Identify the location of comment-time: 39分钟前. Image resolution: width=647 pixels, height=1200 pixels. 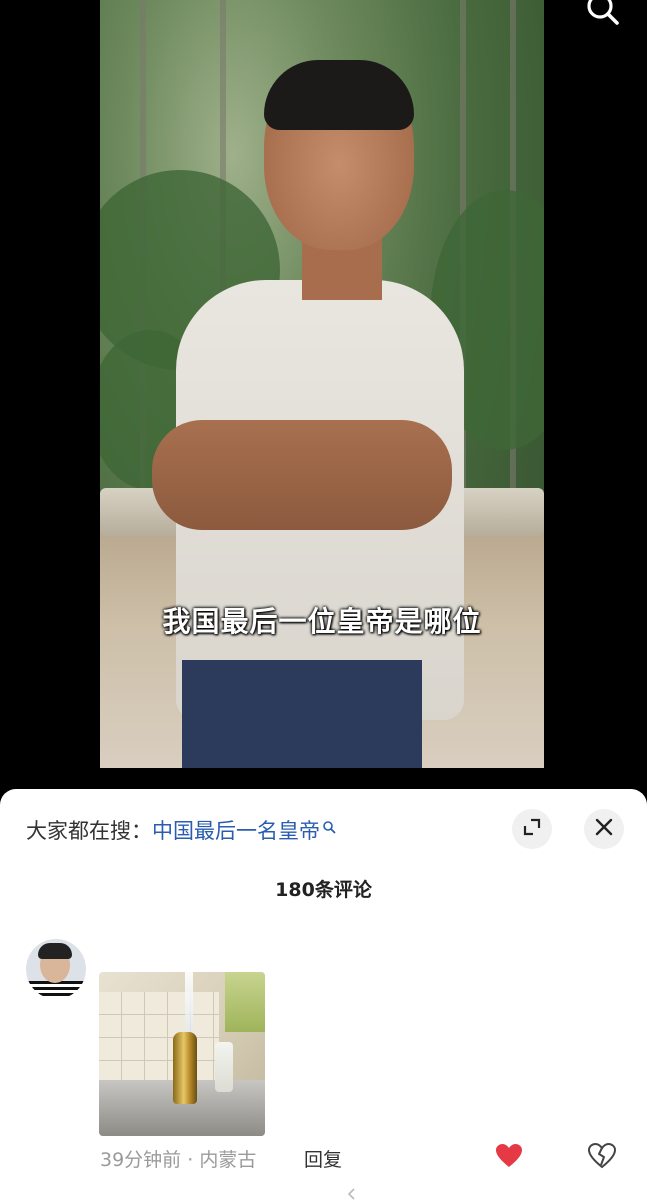
(141, 1160).